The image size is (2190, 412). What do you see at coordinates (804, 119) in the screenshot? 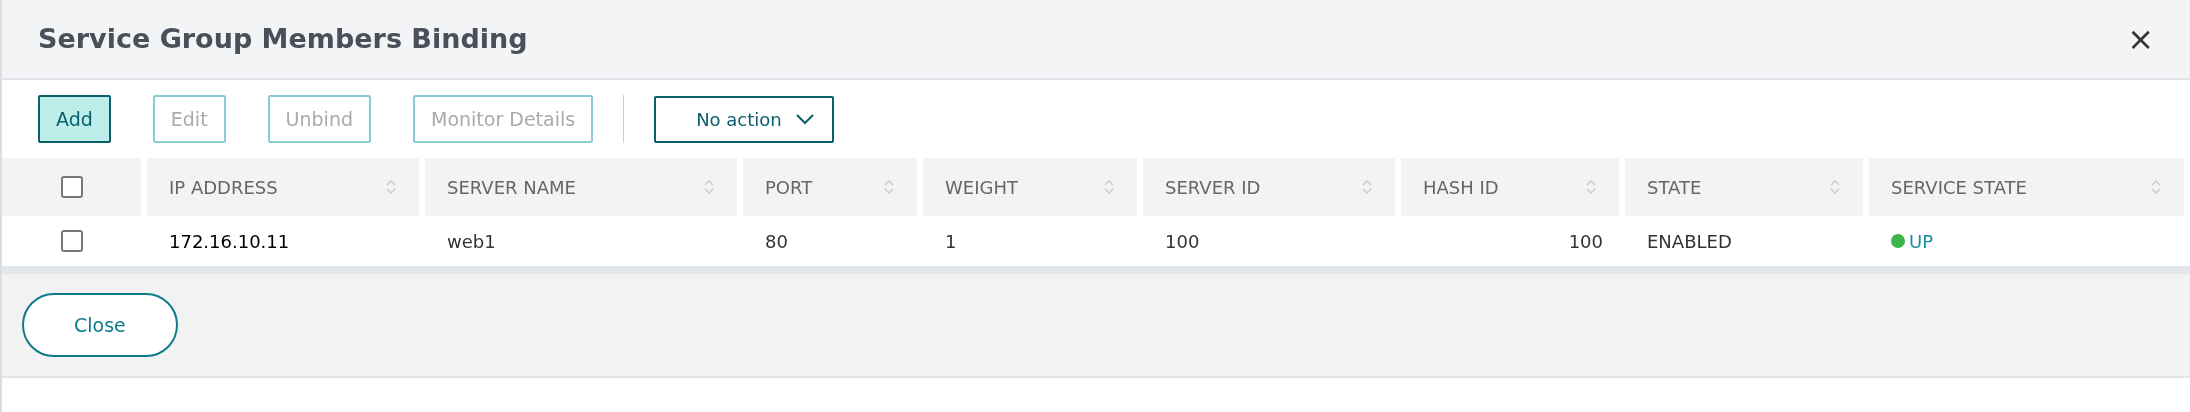
I see `chevron-down-icon` at bounding box center [804, 119].